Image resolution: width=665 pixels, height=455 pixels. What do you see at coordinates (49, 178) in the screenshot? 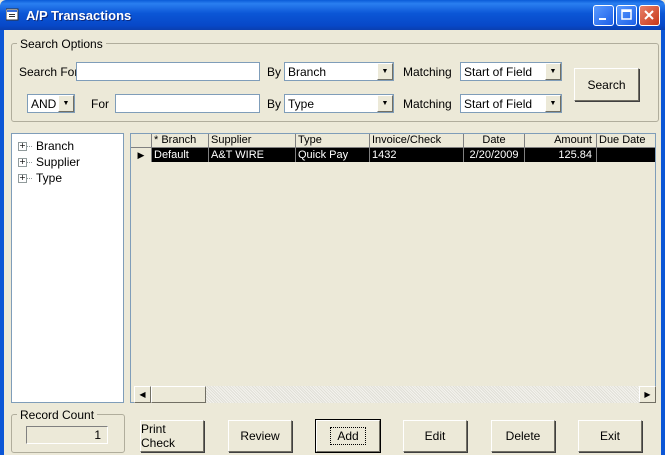
I see `tree-item-label: Type` at bounding box center [49, 178].